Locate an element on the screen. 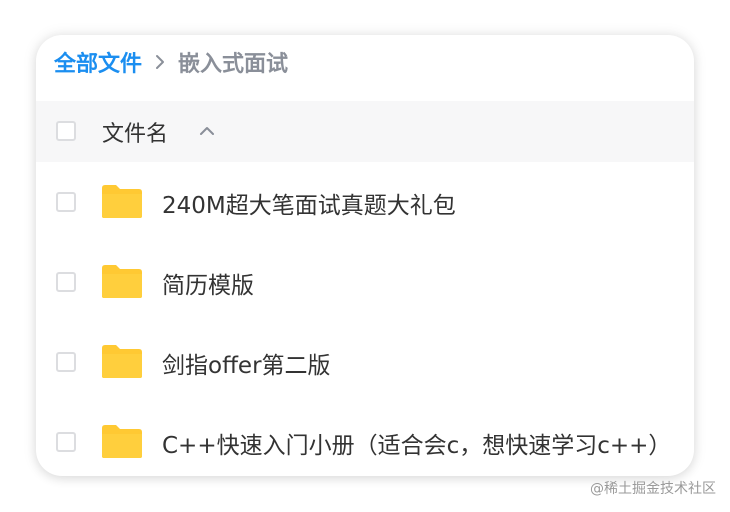 The width and height of the screenshot is (730, 512). table-row: 240M超大笔面试真题大礼包 is located at coordinates (365, 202).